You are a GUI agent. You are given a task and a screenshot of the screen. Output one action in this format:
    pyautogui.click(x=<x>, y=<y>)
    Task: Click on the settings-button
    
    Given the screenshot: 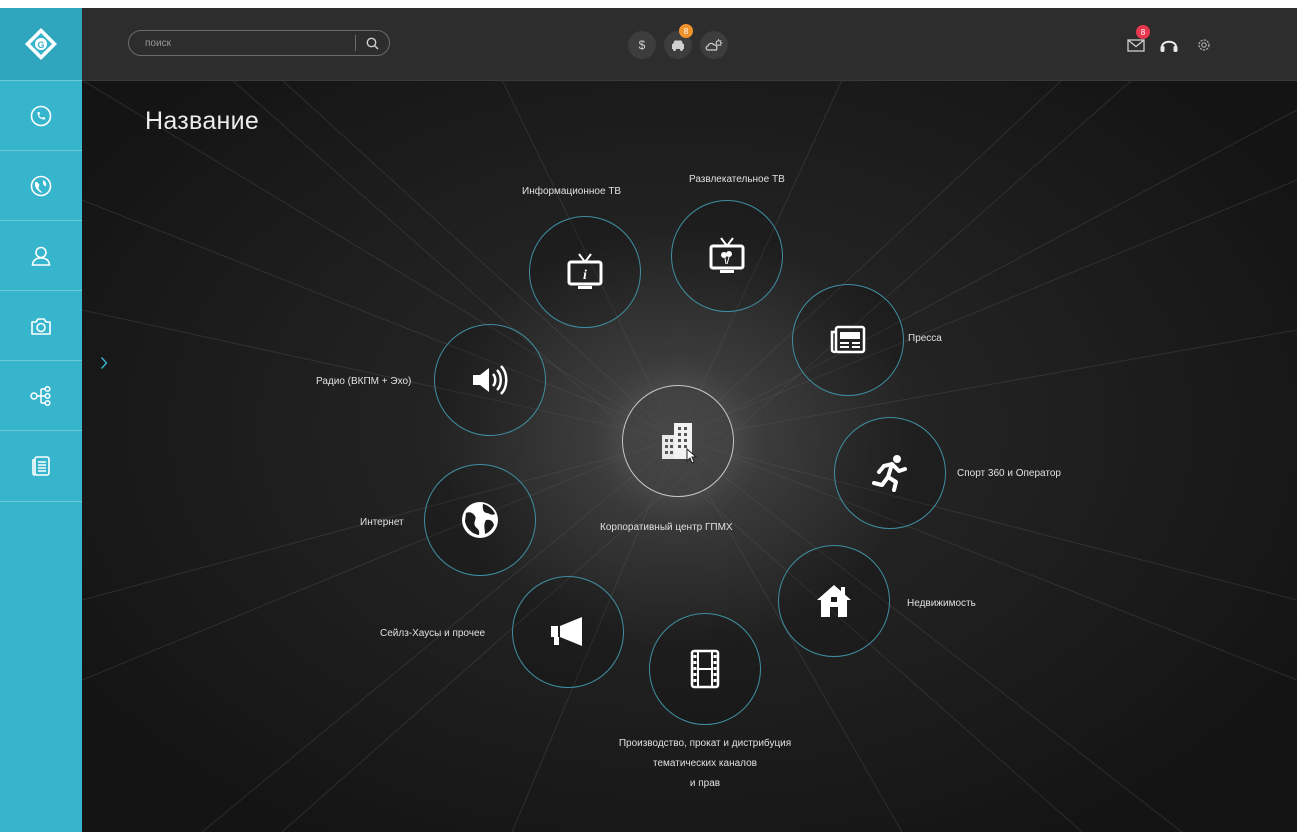 What is the action you would take?
    pyautogui.click(x=1204, y=45)
    